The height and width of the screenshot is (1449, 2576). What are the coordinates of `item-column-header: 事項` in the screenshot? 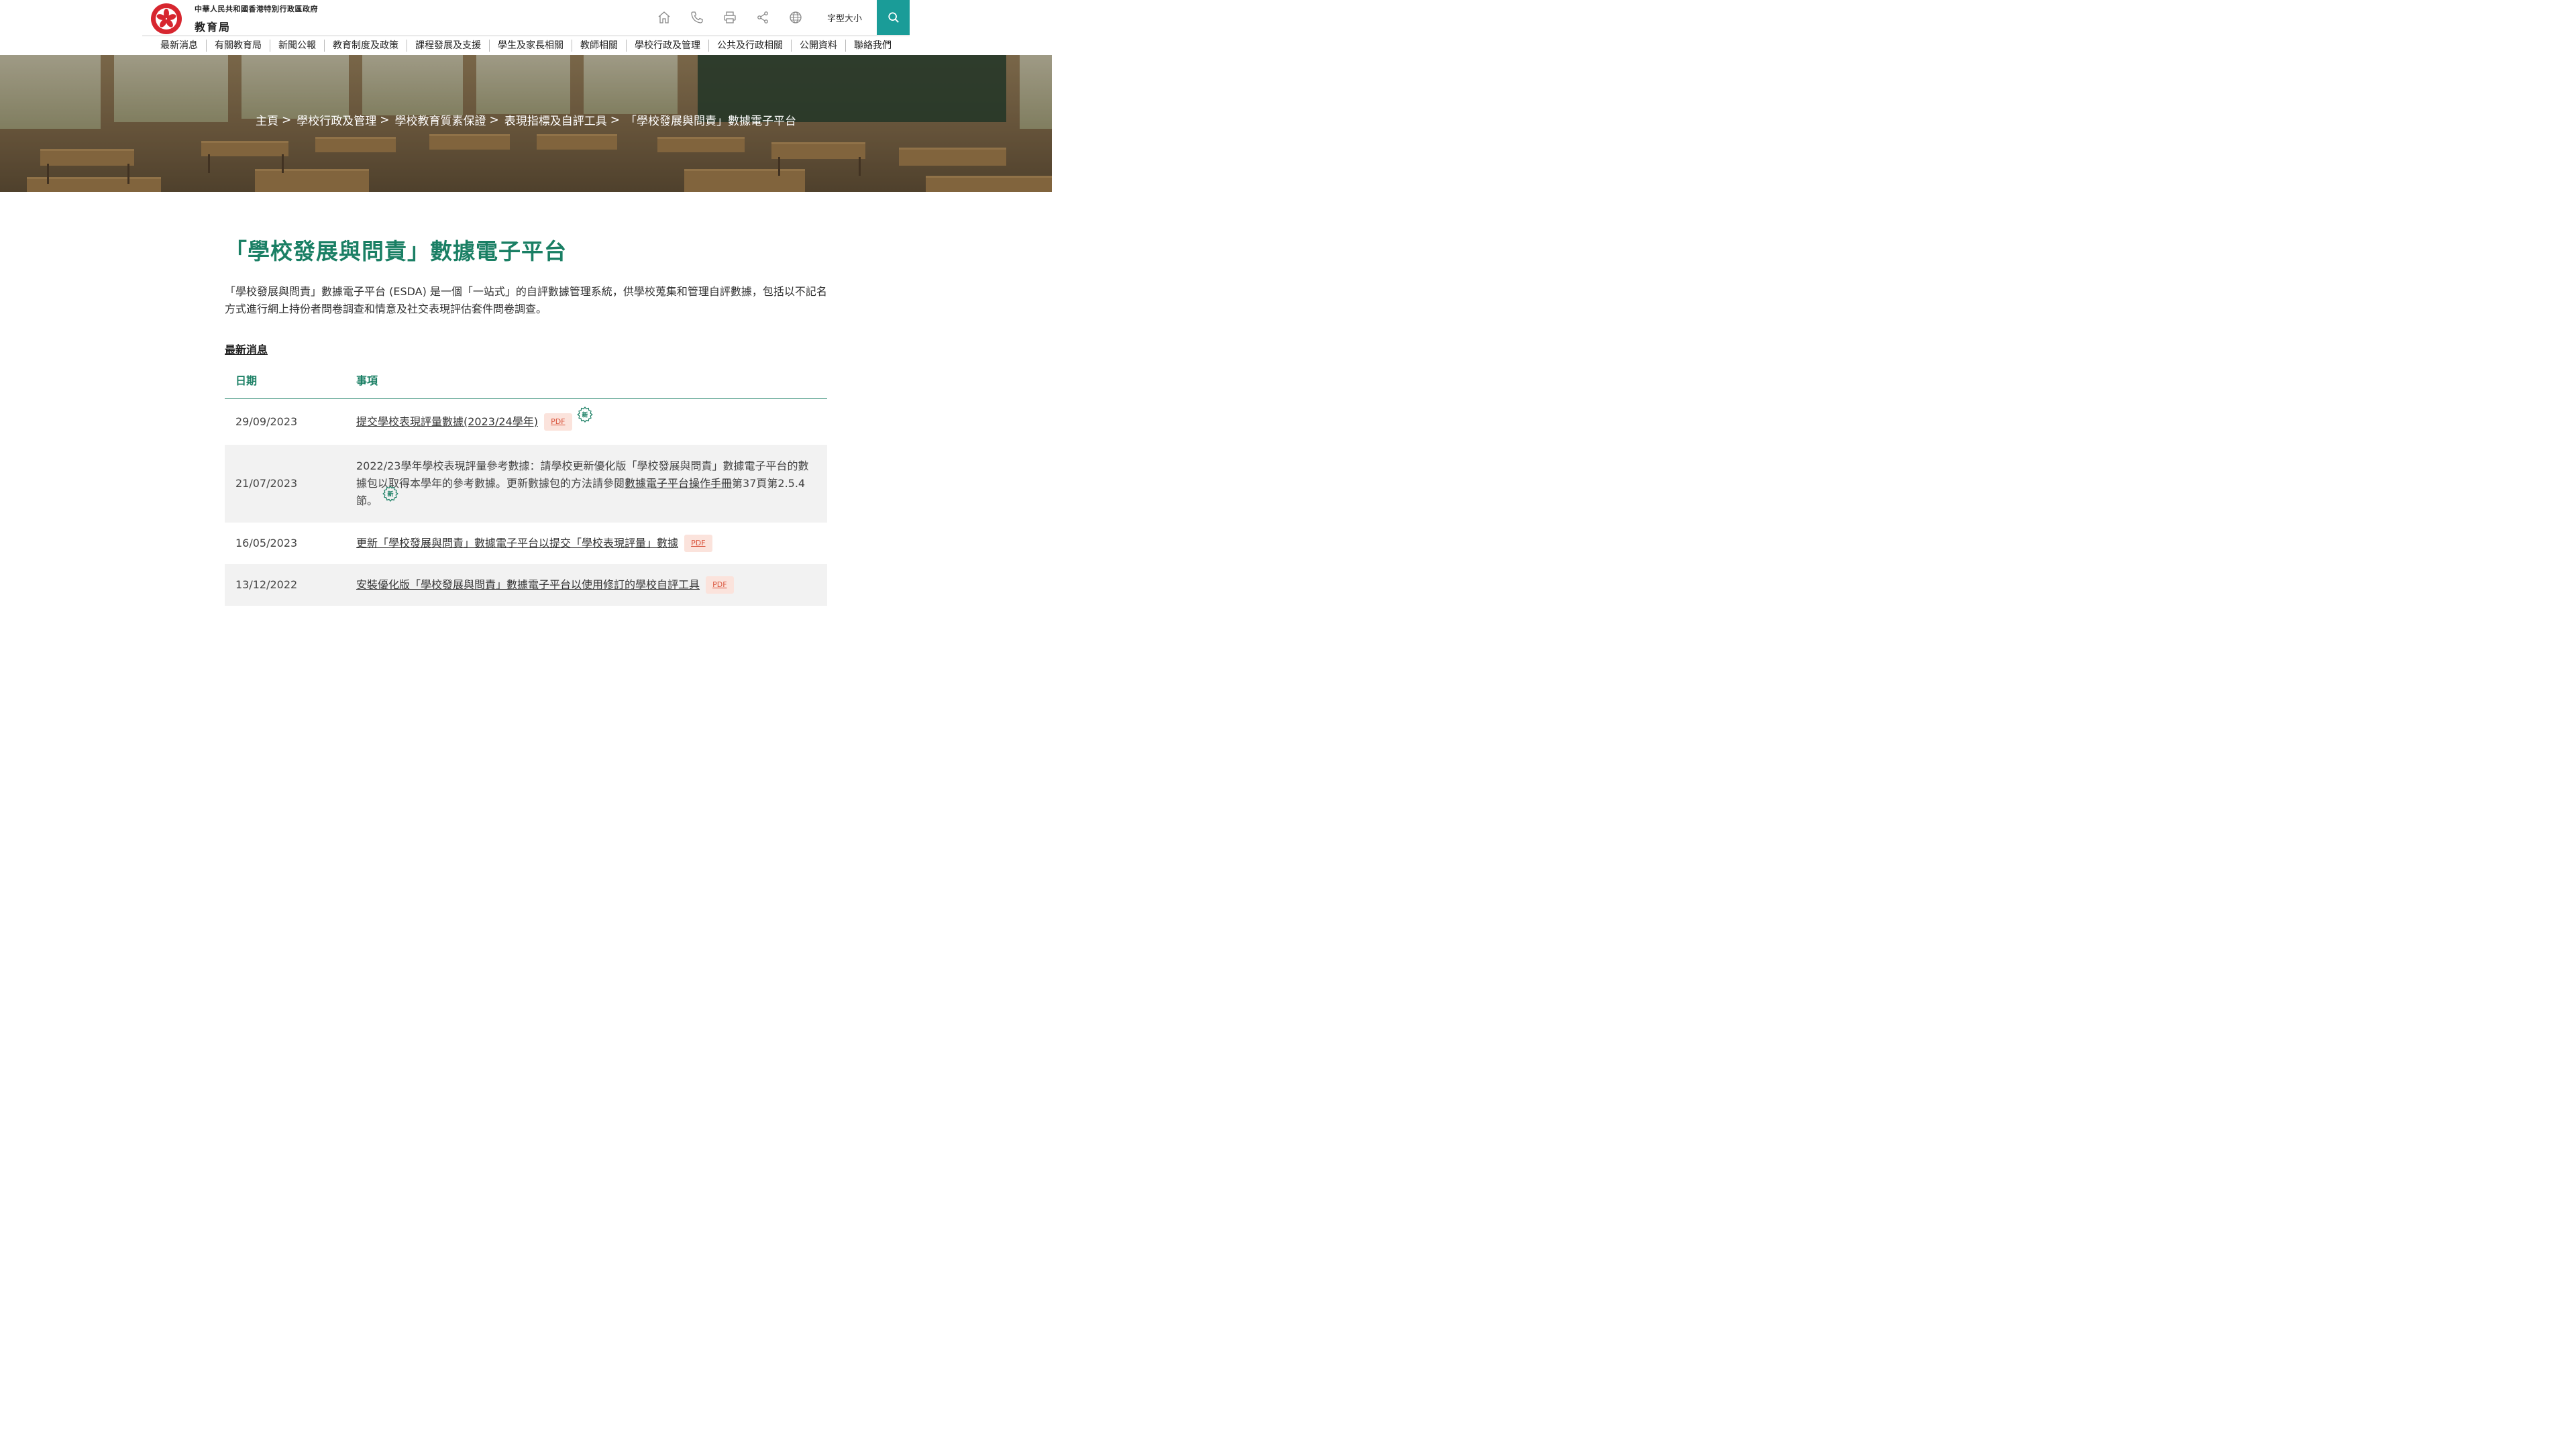 It's located at (586, 385).